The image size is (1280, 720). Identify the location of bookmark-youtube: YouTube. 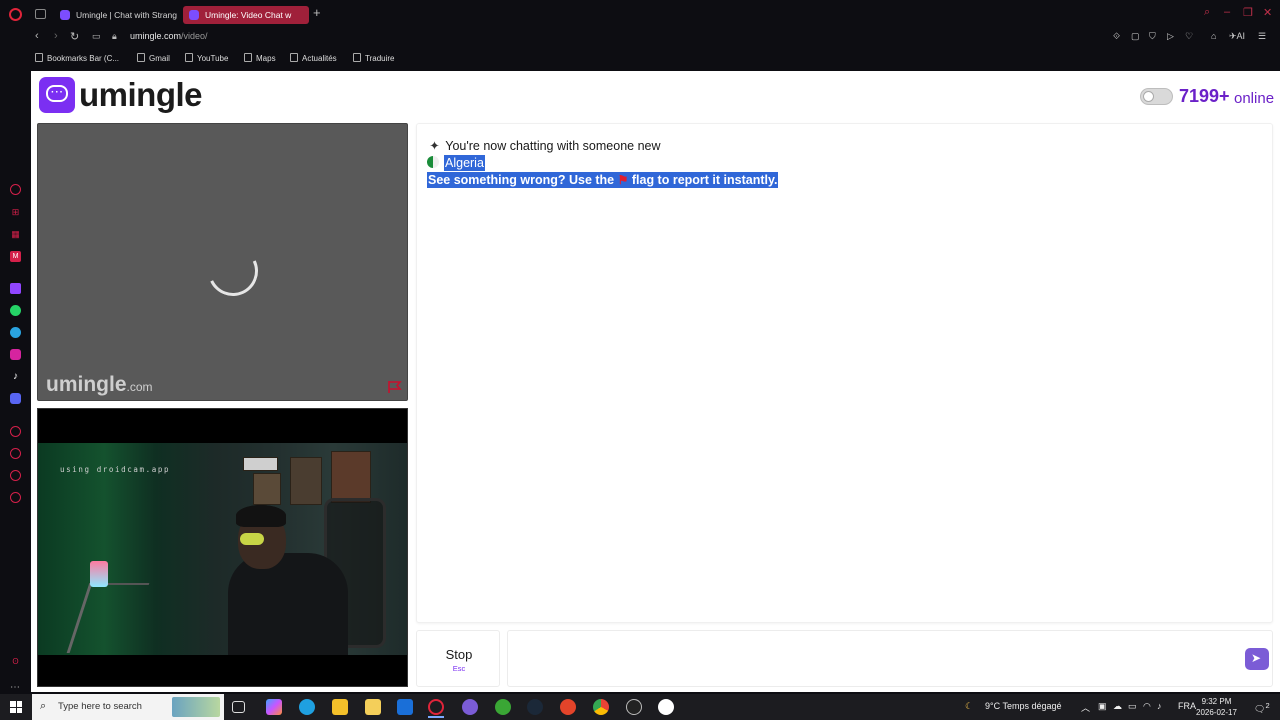
(206, 58).